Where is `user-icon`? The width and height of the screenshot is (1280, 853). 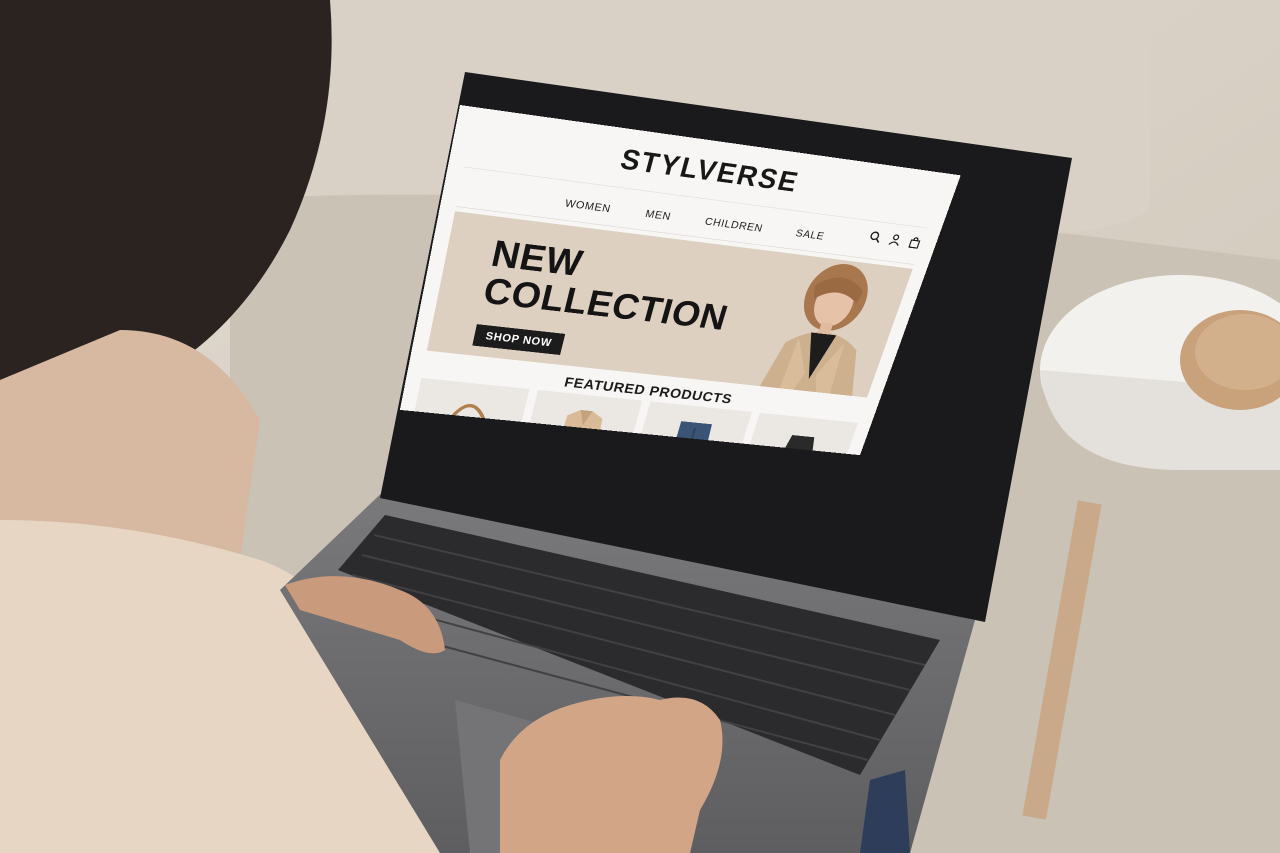 user-icon is located at coordinates (895, 239).